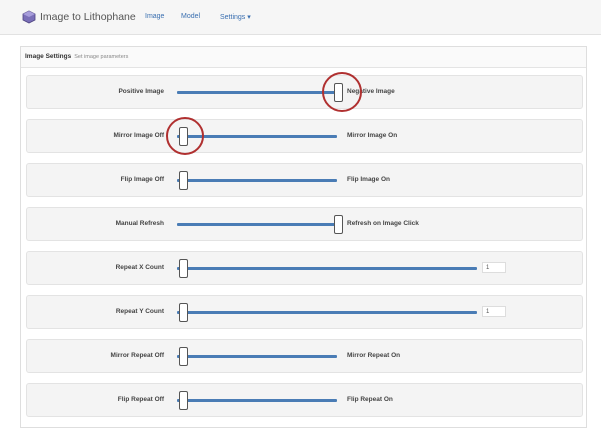  Describe the element at coordinates (327, 268) in the screenshot. I see `slider-track-repeat-x` at that location.